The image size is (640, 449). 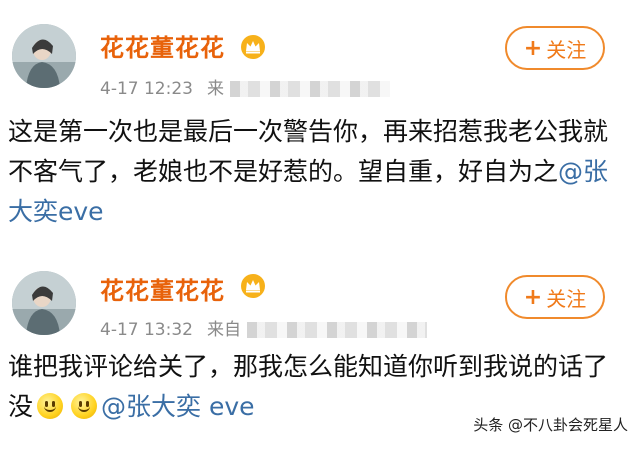 What do you see at coordinates (215, 89) in the screenshot?
I see `post-source: 来` at bounding box center [215, 89].